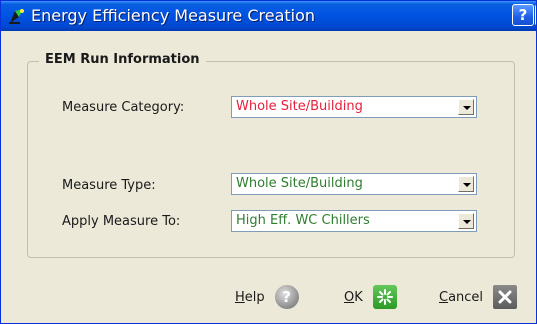 This screenshot has width=537, height=324. Describe the element at coordinates (358, 297) in the screenshot. I see `ok-label-rest: K` at that location.